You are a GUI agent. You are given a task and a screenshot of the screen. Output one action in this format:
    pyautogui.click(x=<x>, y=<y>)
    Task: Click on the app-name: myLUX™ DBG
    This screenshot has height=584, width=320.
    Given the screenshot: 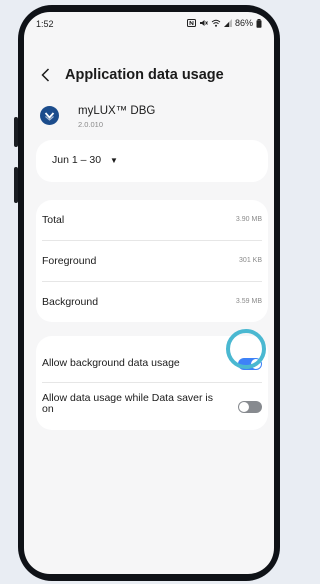 What is the action you would take?
    pyautogui.click(x=117, y=111)
    